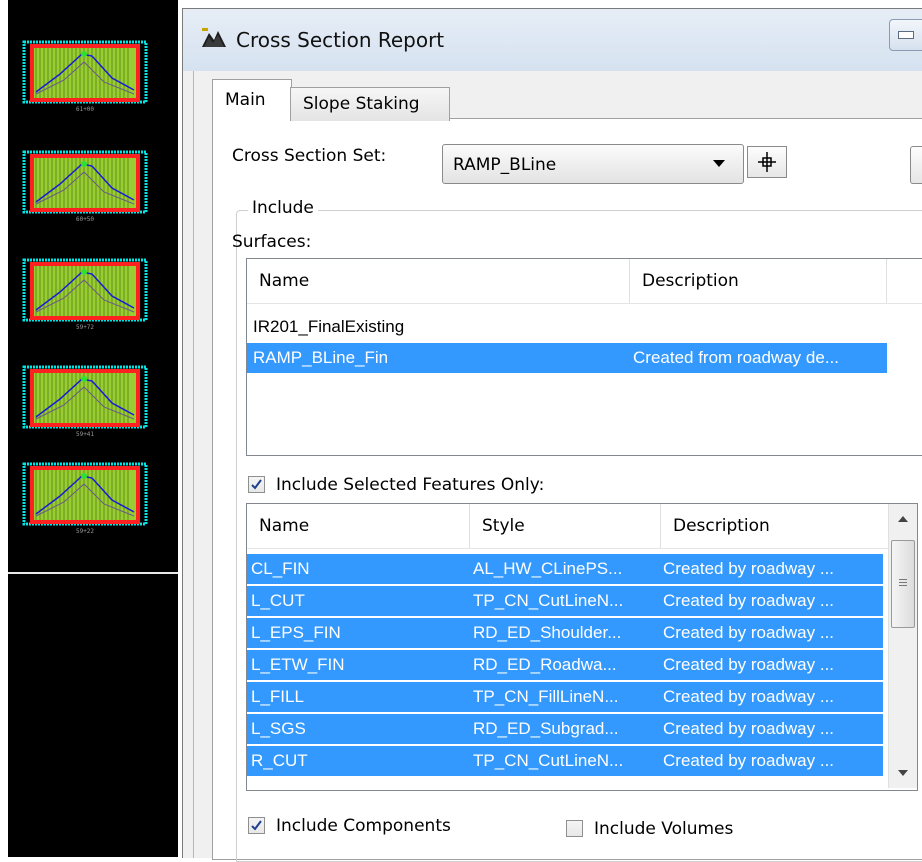  Describe the element at coordinates (503, 526) in the screenshot. I see `column-header-style-label: Style` at that location.